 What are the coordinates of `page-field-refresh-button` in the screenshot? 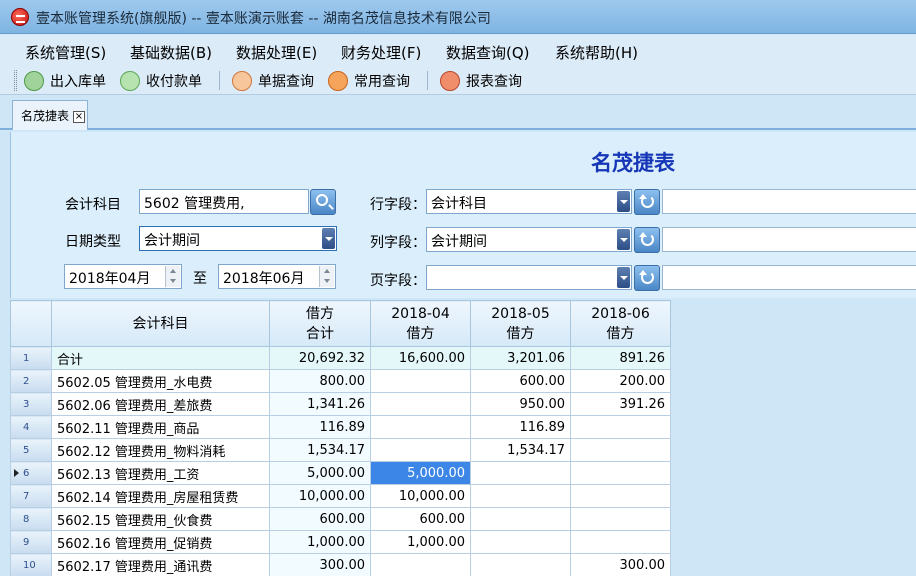 It's located at (647, 278).